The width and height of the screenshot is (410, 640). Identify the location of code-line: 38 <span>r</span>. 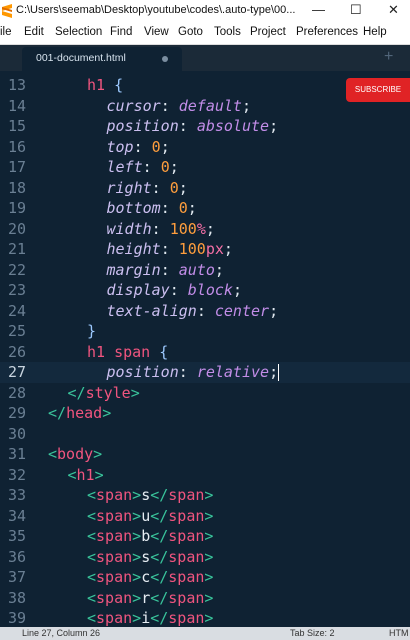
(205, 598).